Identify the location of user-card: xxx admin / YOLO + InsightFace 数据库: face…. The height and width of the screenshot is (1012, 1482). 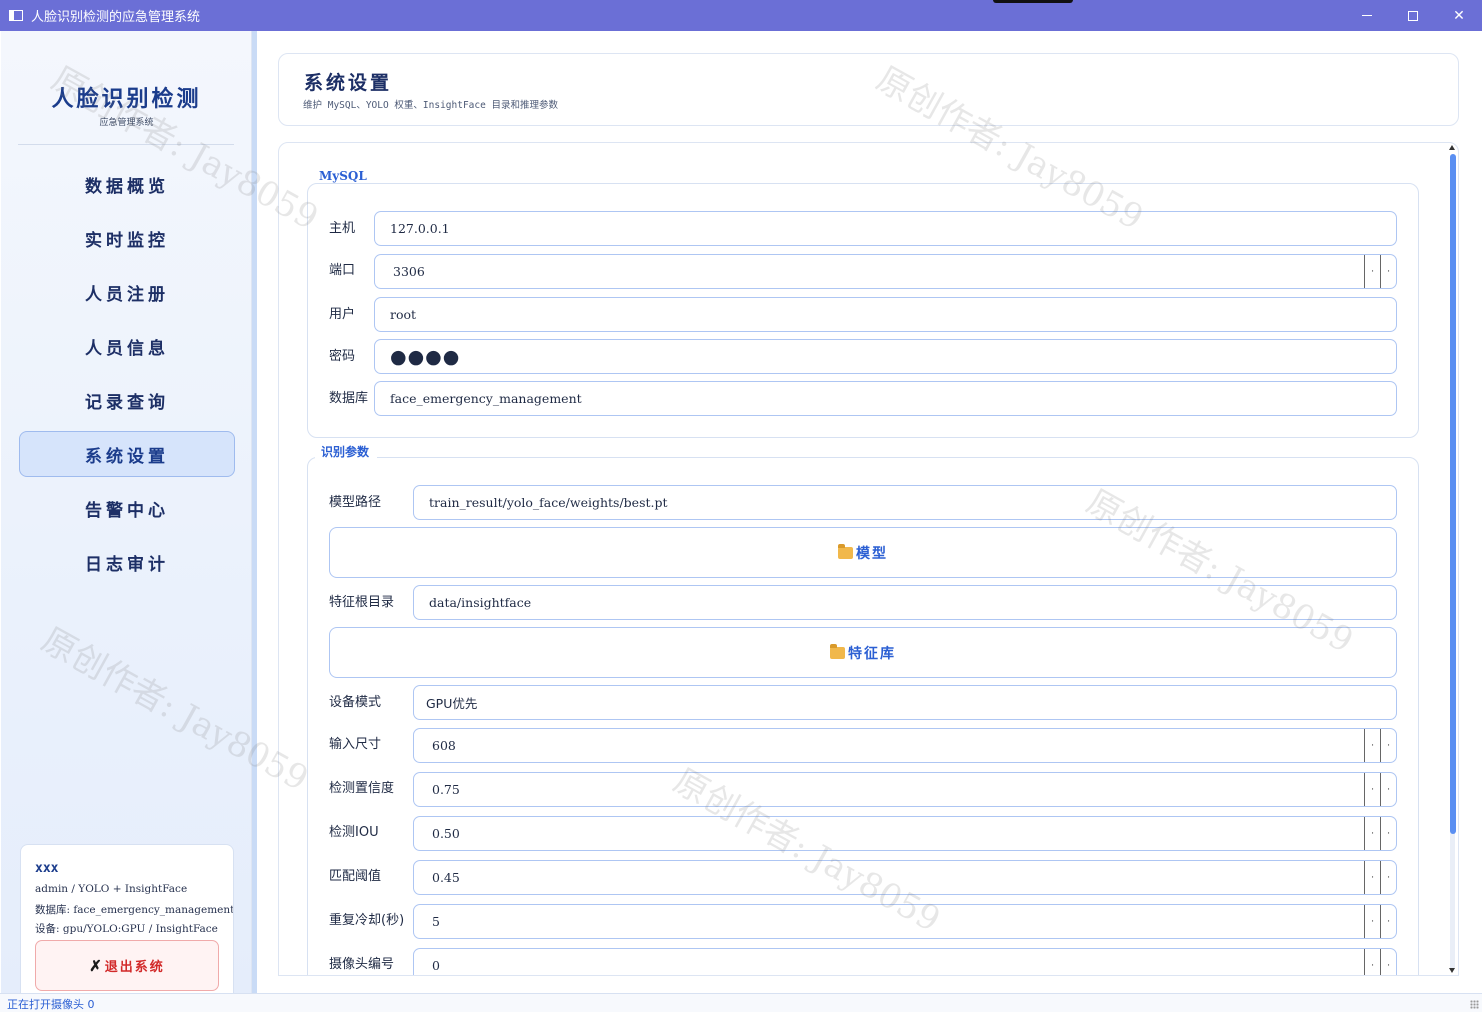
(127, 925).